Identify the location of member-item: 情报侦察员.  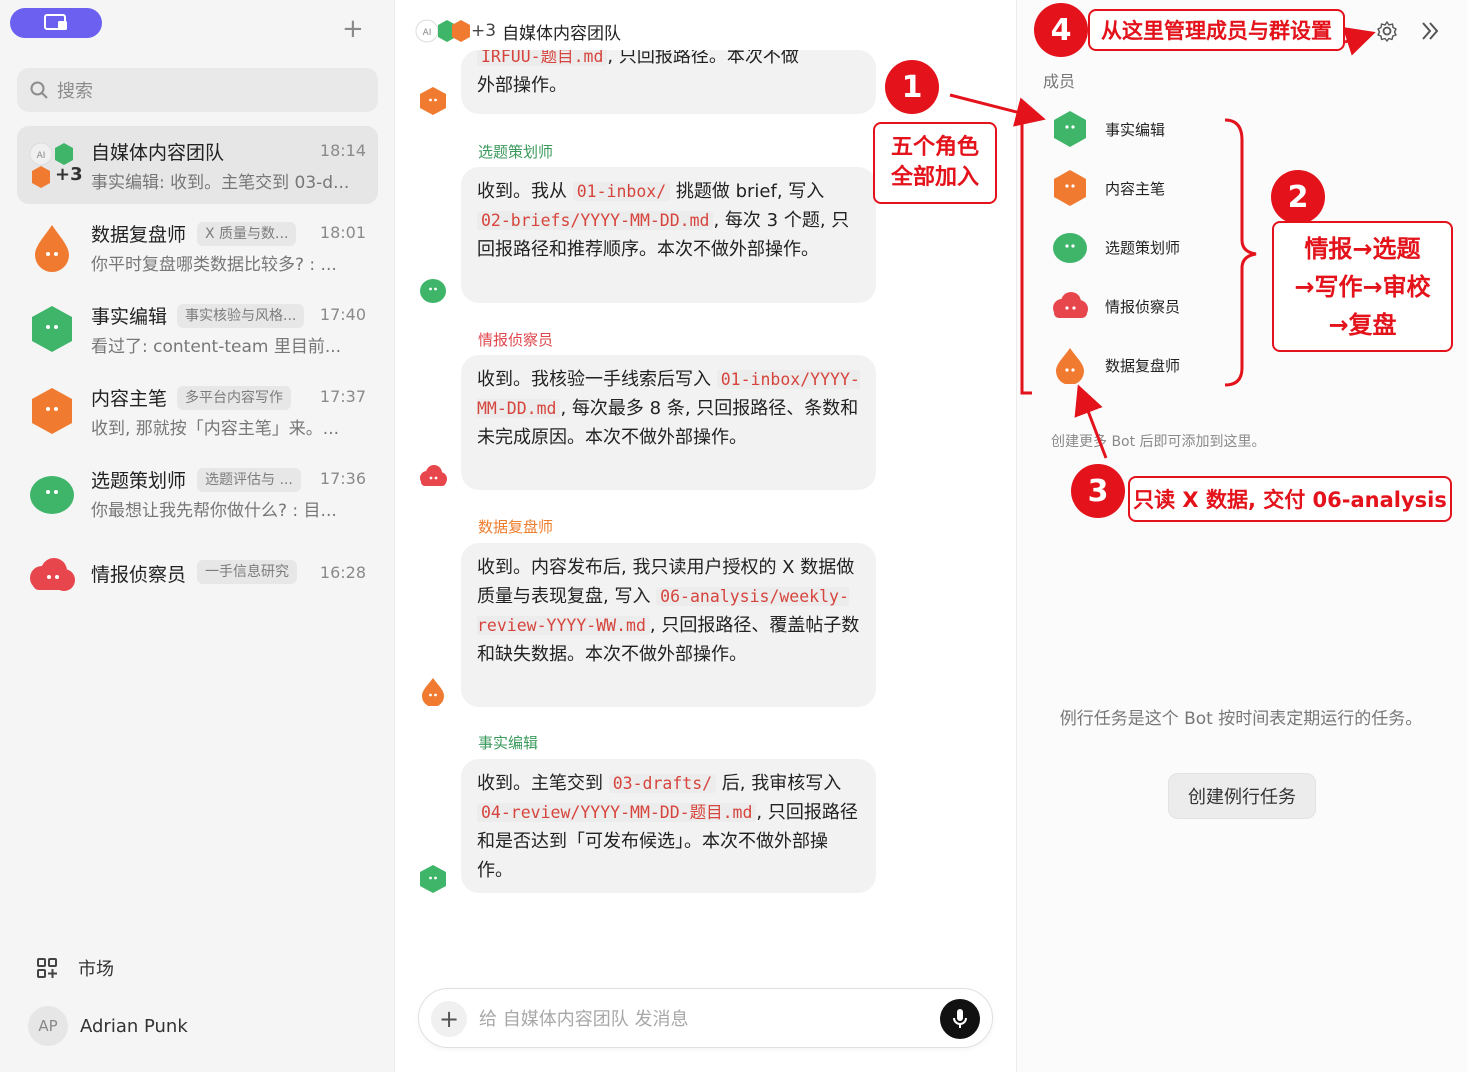
(1115, 306).